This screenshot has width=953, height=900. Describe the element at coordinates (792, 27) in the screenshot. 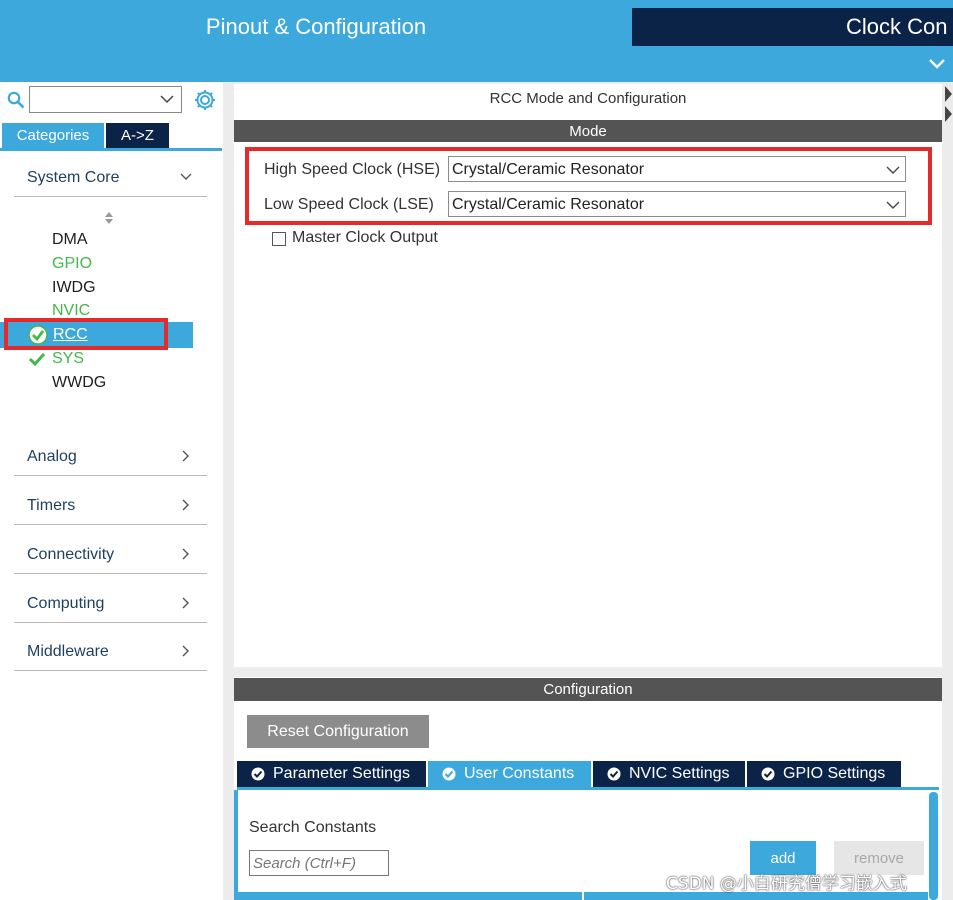

I see `tab-clock-configuration: Clock Con` at that location.